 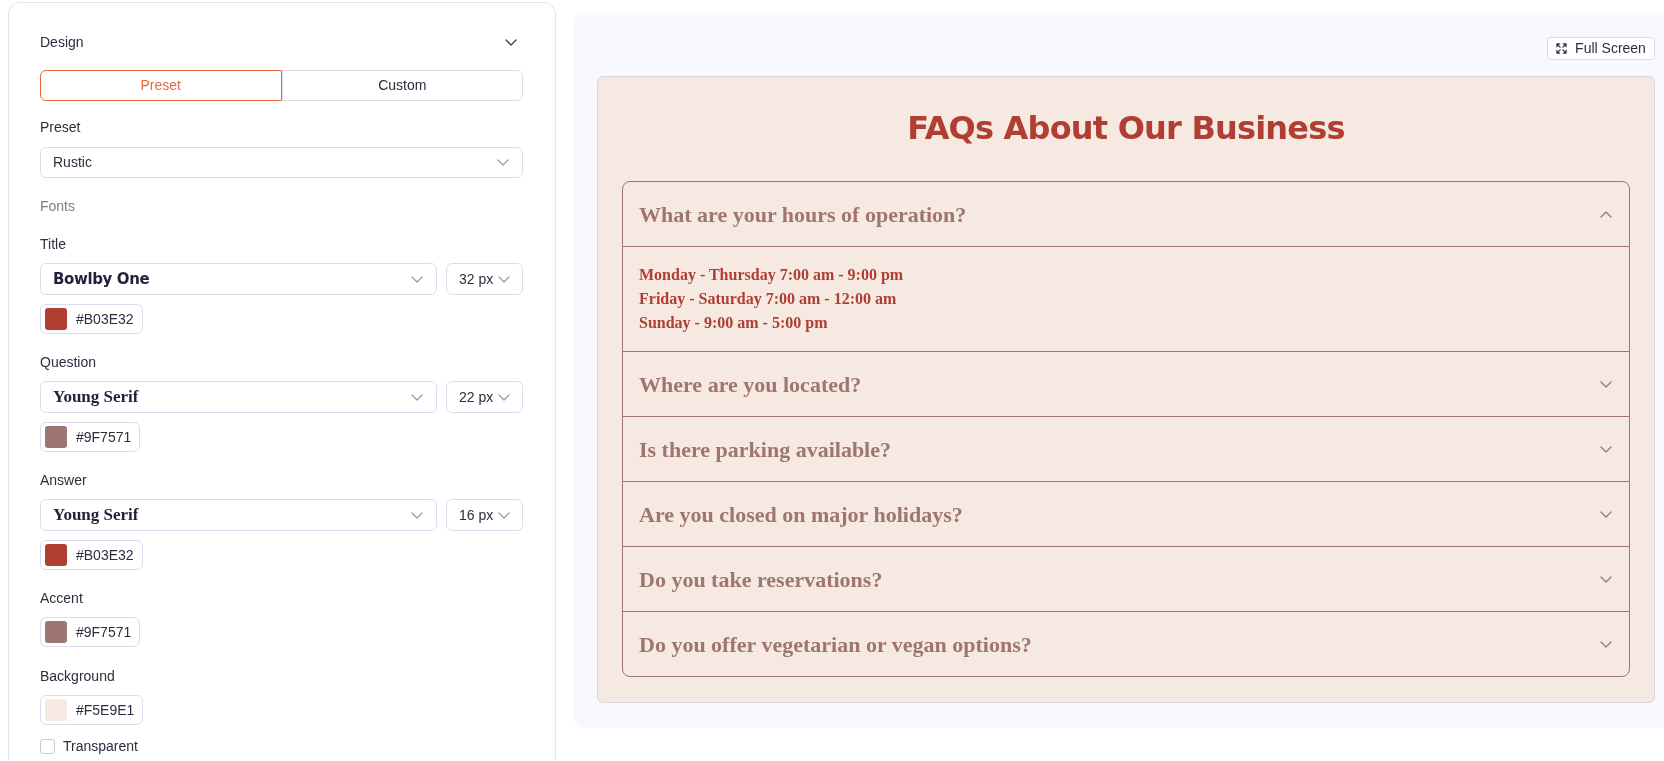 I want to click on answer-line: Monday - Thursday 7:00 am - 9:00 pm, so click(x=771, y=275).